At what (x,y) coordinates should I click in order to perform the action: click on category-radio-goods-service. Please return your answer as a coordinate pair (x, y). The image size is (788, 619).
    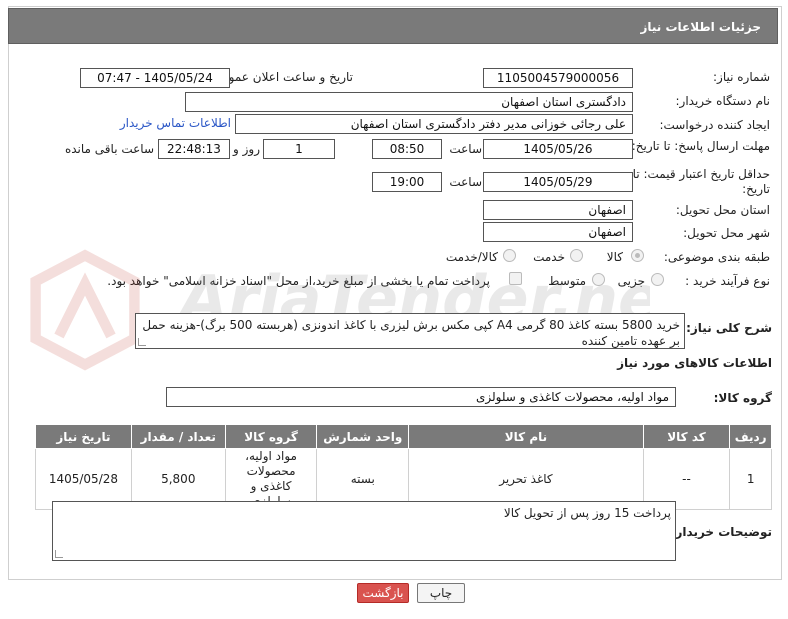
    Looking at the image, I should click on (509, 255).